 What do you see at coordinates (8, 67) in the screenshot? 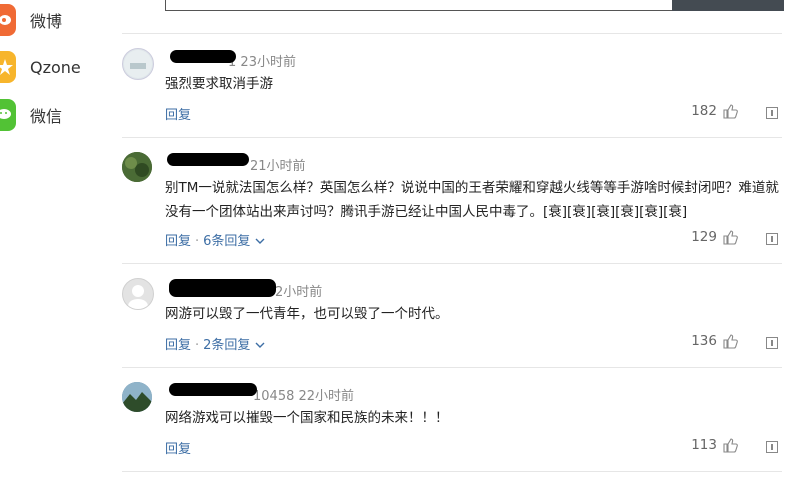
I see `qzone-star-icon` at bounding box center [8, 67].